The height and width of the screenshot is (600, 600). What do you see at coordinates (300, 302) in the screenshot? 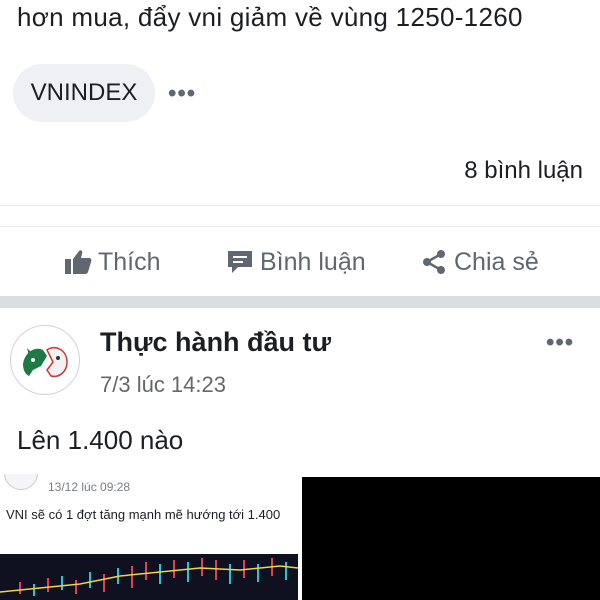
I see `feed-separator` at bounding box center [300, 302].